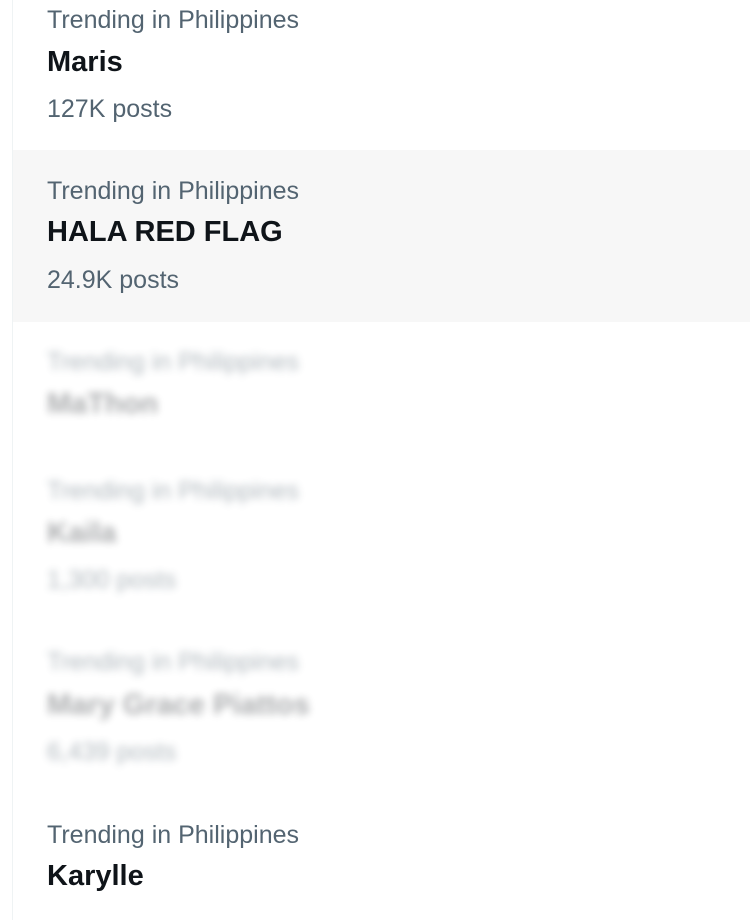 The height and width of the screenshot is (920, 750). I want to click on trend-post-count: 6,439 posts, so click(112, 752).